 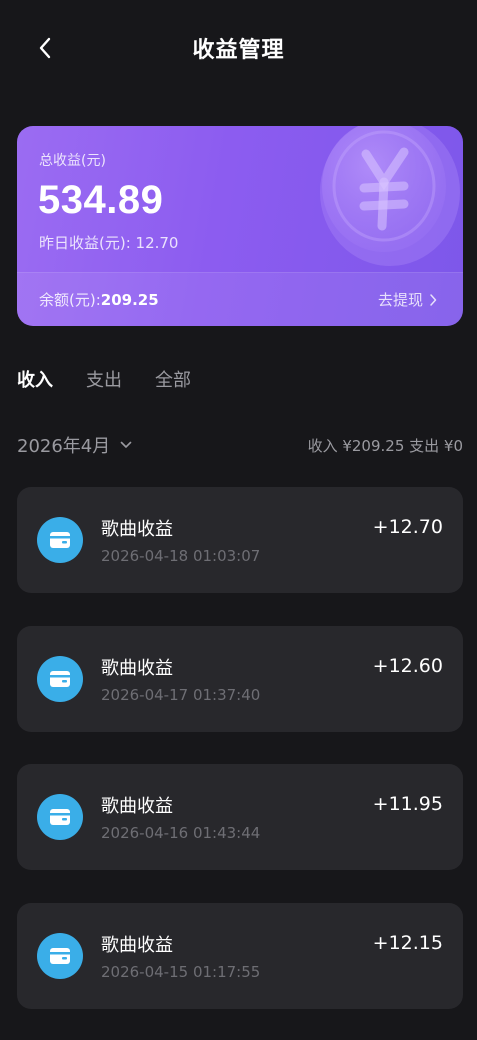 I want to click on tab-bar: 收入 支出 全部, so click(x=104, y=381).